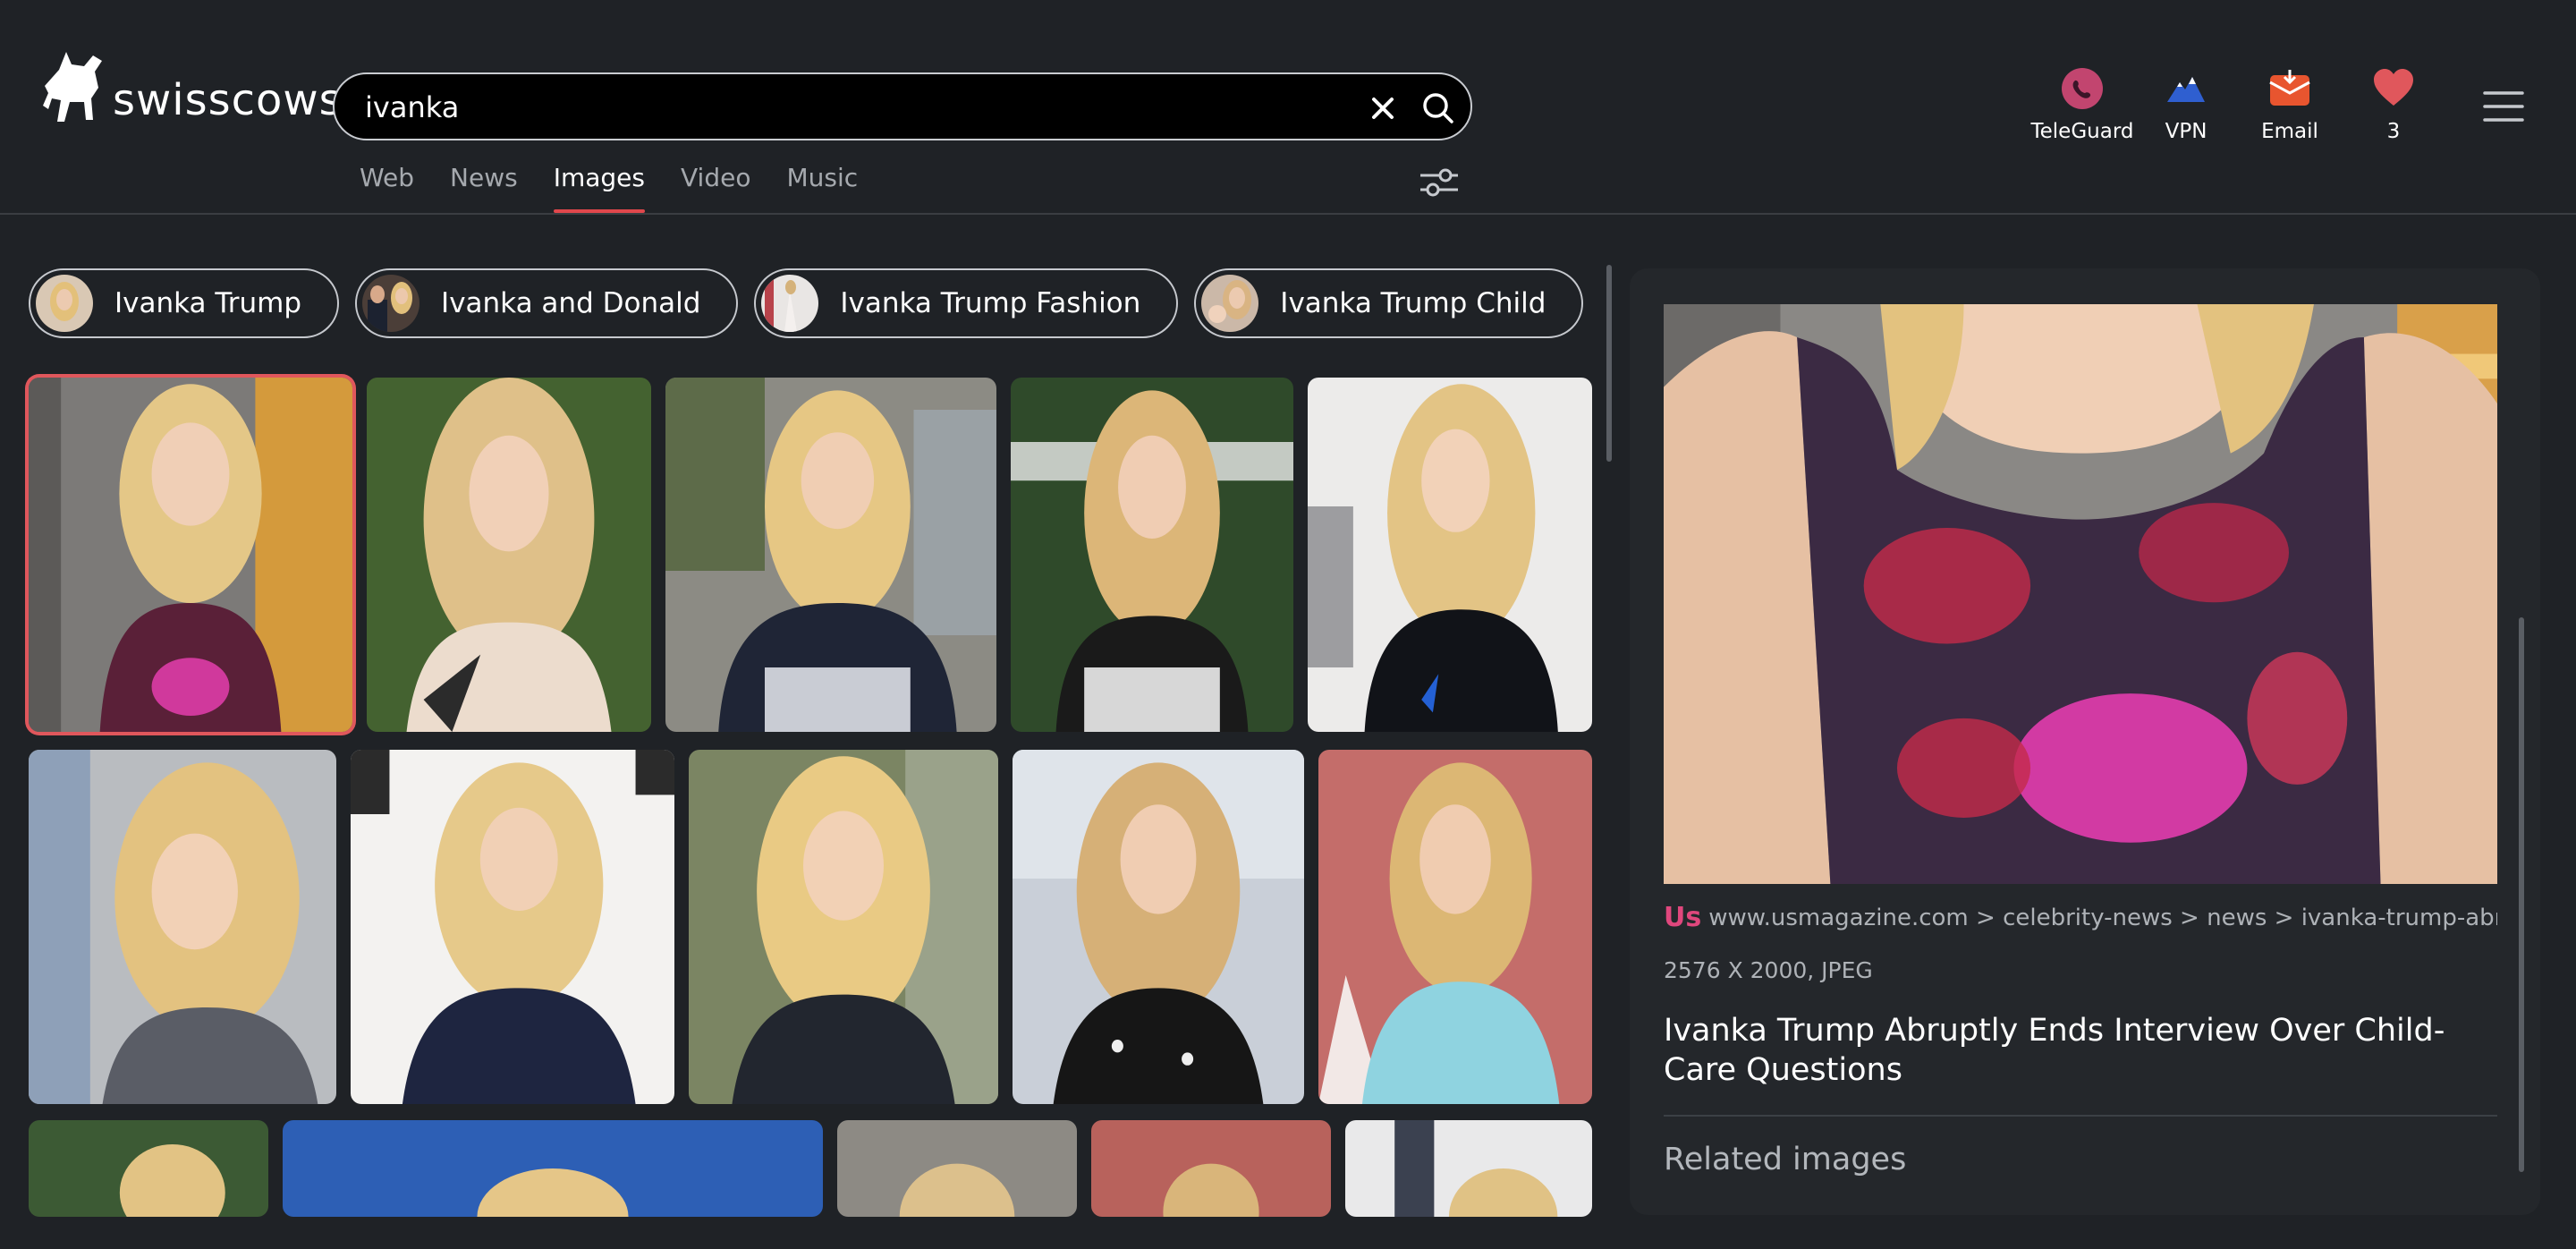  Describe the element at coordinates (1439, 182) in the screenshot. I see `filter-settings-icon` at that location.